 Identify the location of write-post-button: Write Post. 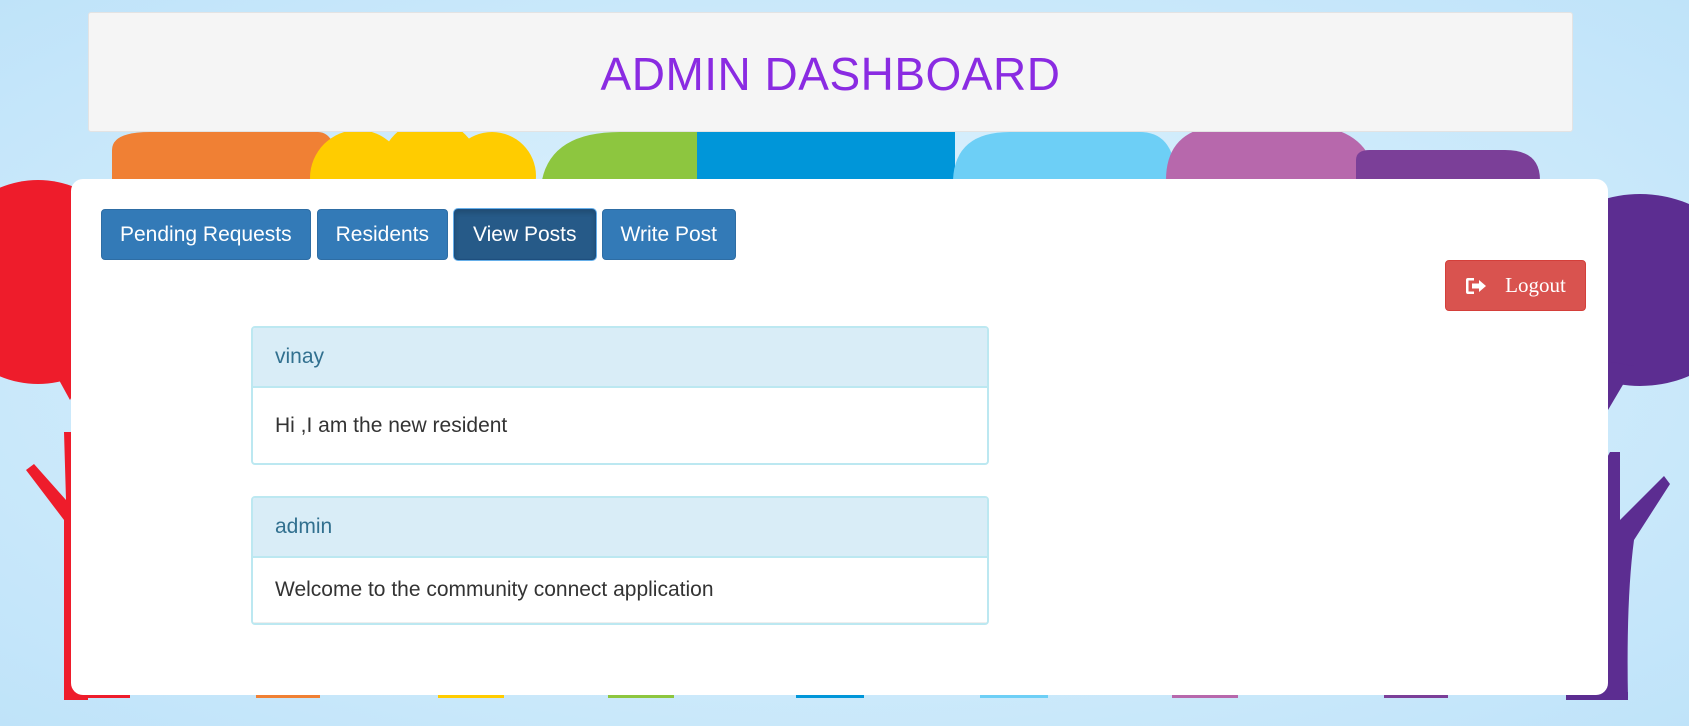
(668, 234).